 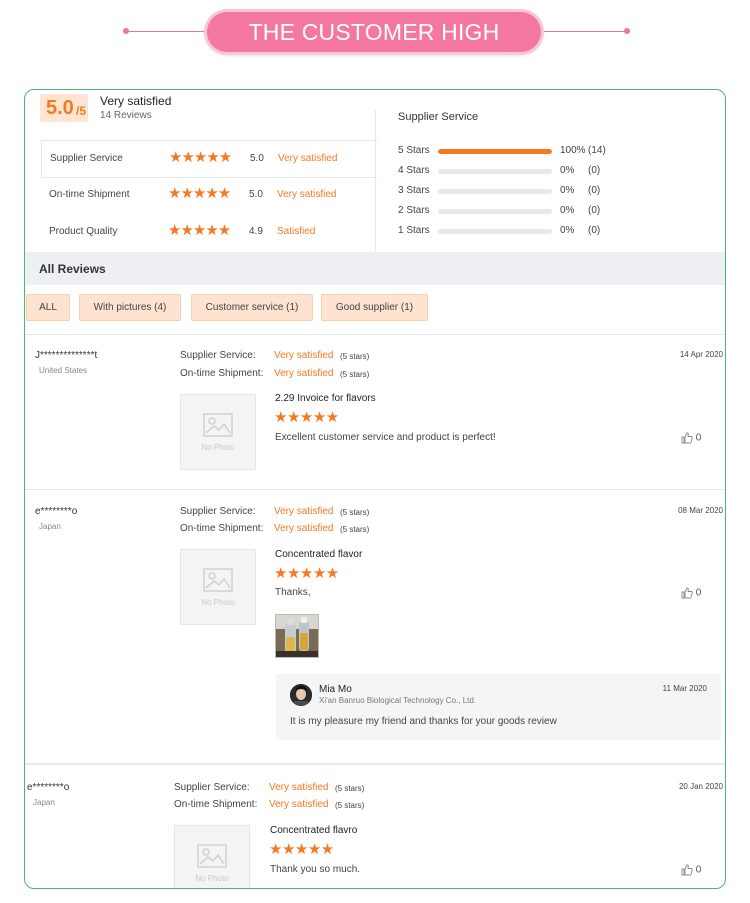 What do you see at coordinates (83, 231) in the screenshot?
I see `rating-label: Product Quality` at bounding box center [83, 231].